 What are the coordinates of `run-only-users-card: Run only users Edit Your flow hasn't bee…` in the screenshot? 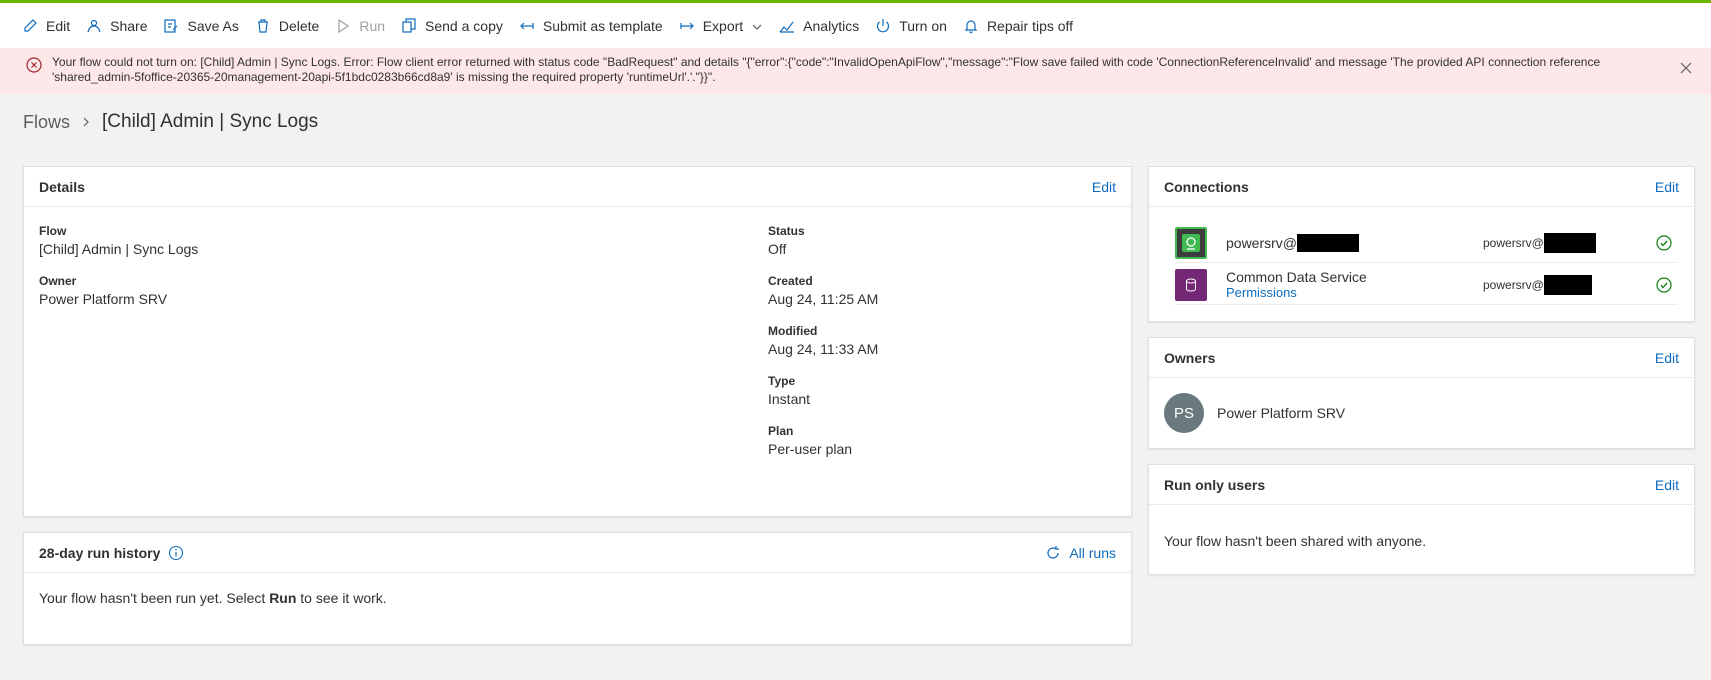 It's located at (1421, 519).